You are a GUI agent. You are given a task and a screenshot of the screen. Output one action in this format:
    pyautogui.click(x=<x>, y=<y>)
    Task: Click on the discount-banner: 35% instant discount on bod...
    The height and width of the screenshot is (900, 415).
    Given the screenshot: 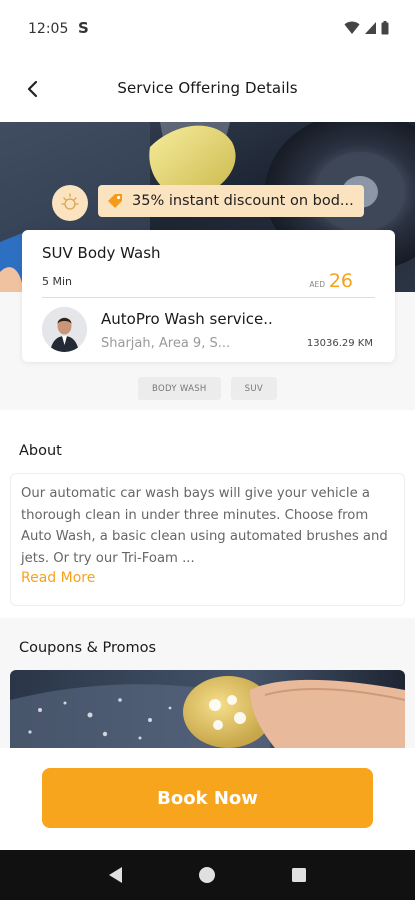 What is the action you would take?
    pyautogui.click(x=231, y=201)
    